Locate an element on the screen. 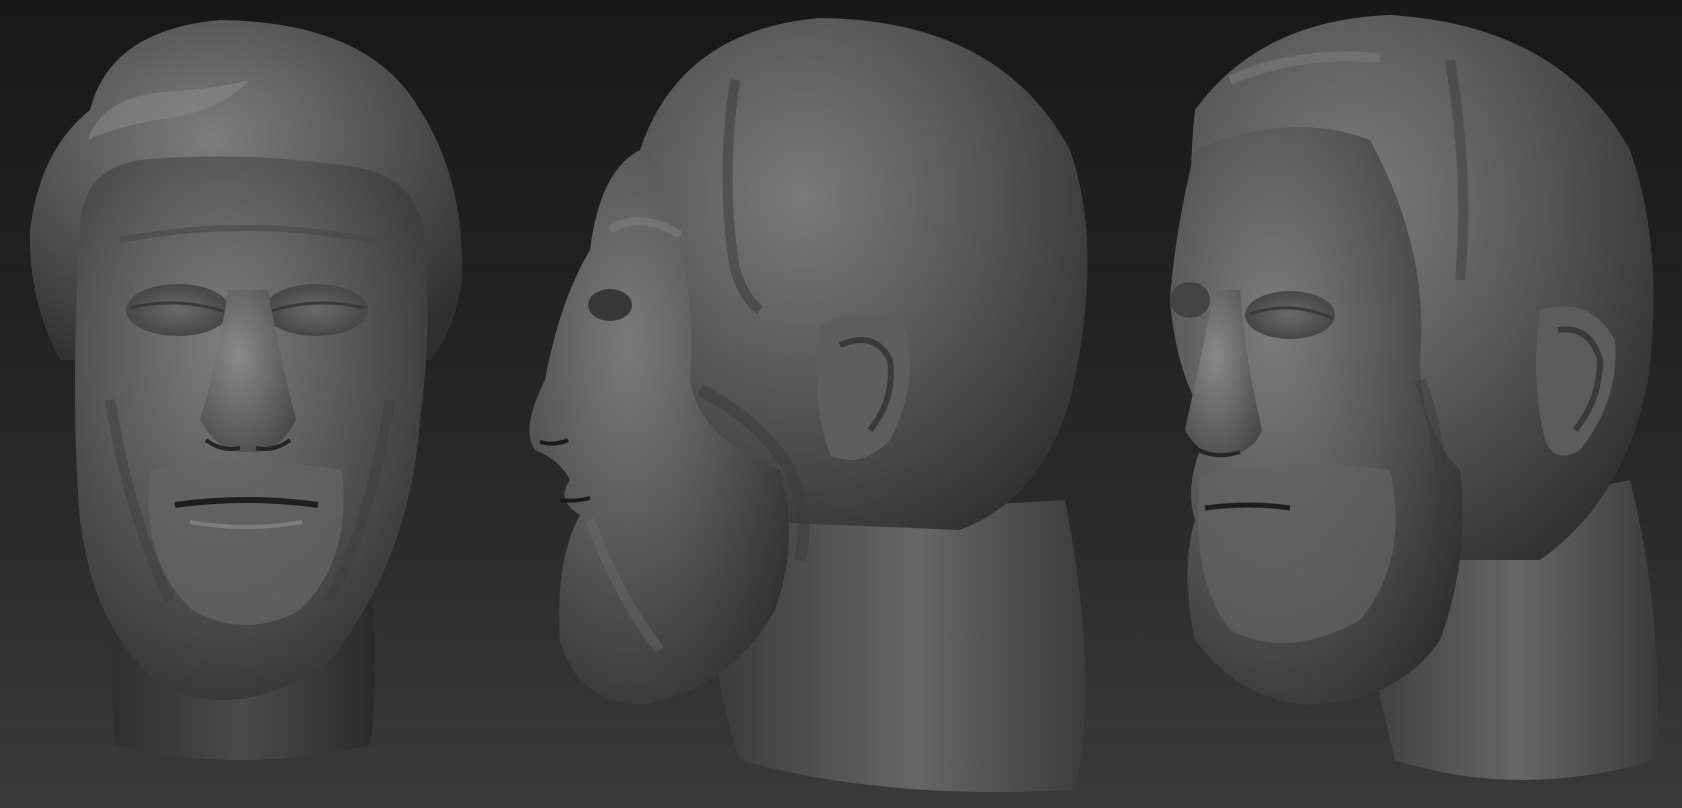  side-eye is located at coordinates (610, 305).